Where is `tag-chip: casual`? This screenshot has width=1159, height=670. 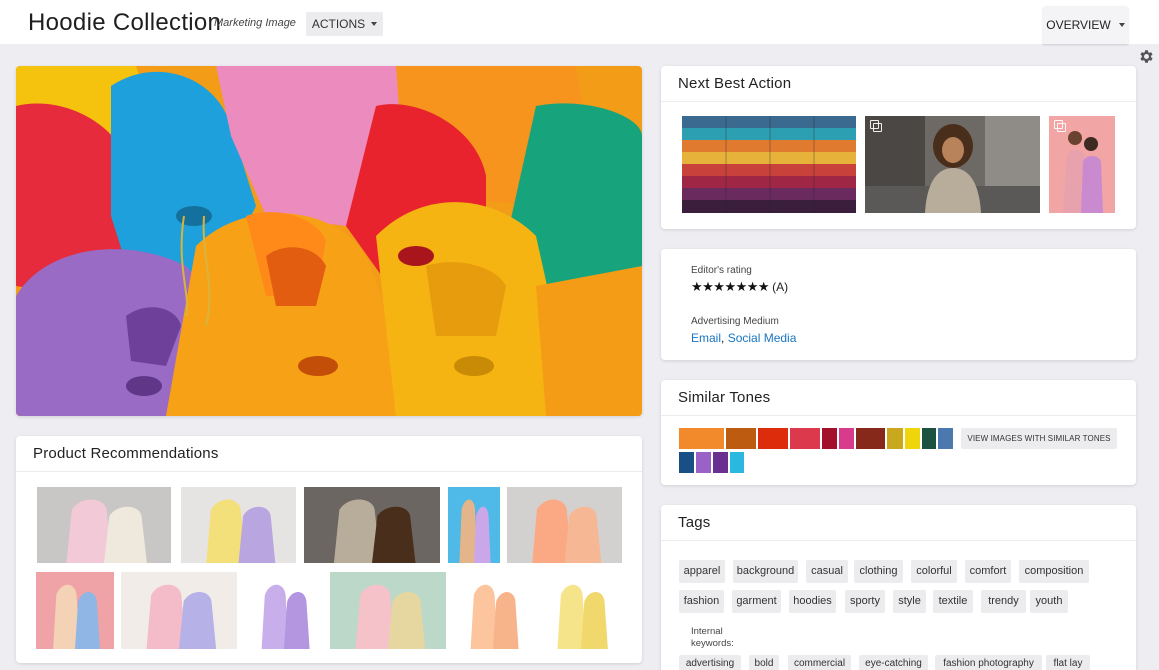 tag-chip: casual is located at coordinates (827, 571).